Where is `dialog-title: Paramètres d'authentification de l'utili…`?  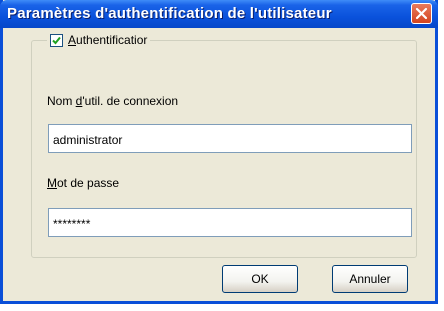 dialog-title: Paramètres d'authentification de l'utili… is located at coordinates (169, 13).